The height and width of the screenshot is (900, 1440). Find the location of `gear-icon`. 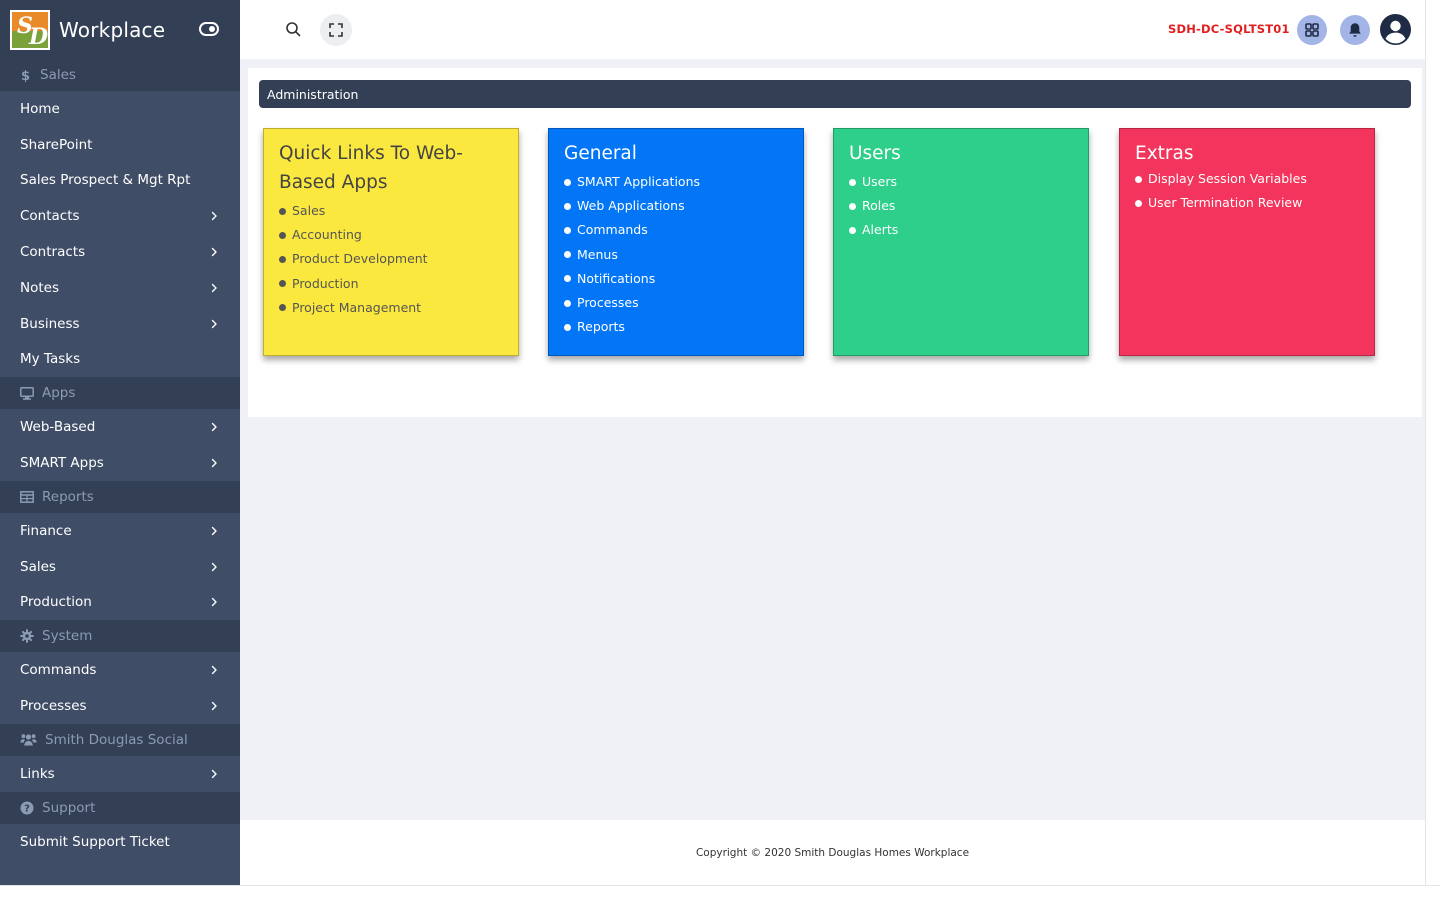

gear-icon is located at coordinates (31, 636).